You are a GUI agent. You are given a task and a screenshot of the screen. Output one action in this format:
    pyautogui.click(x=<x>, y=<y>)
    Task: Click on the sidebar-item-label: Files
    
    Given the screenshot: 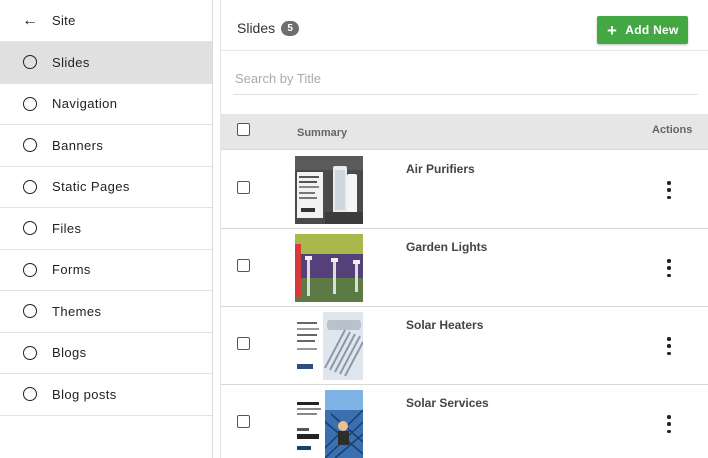 What is the action you would take?
    pyautogui.click(x=67, y=228)
    